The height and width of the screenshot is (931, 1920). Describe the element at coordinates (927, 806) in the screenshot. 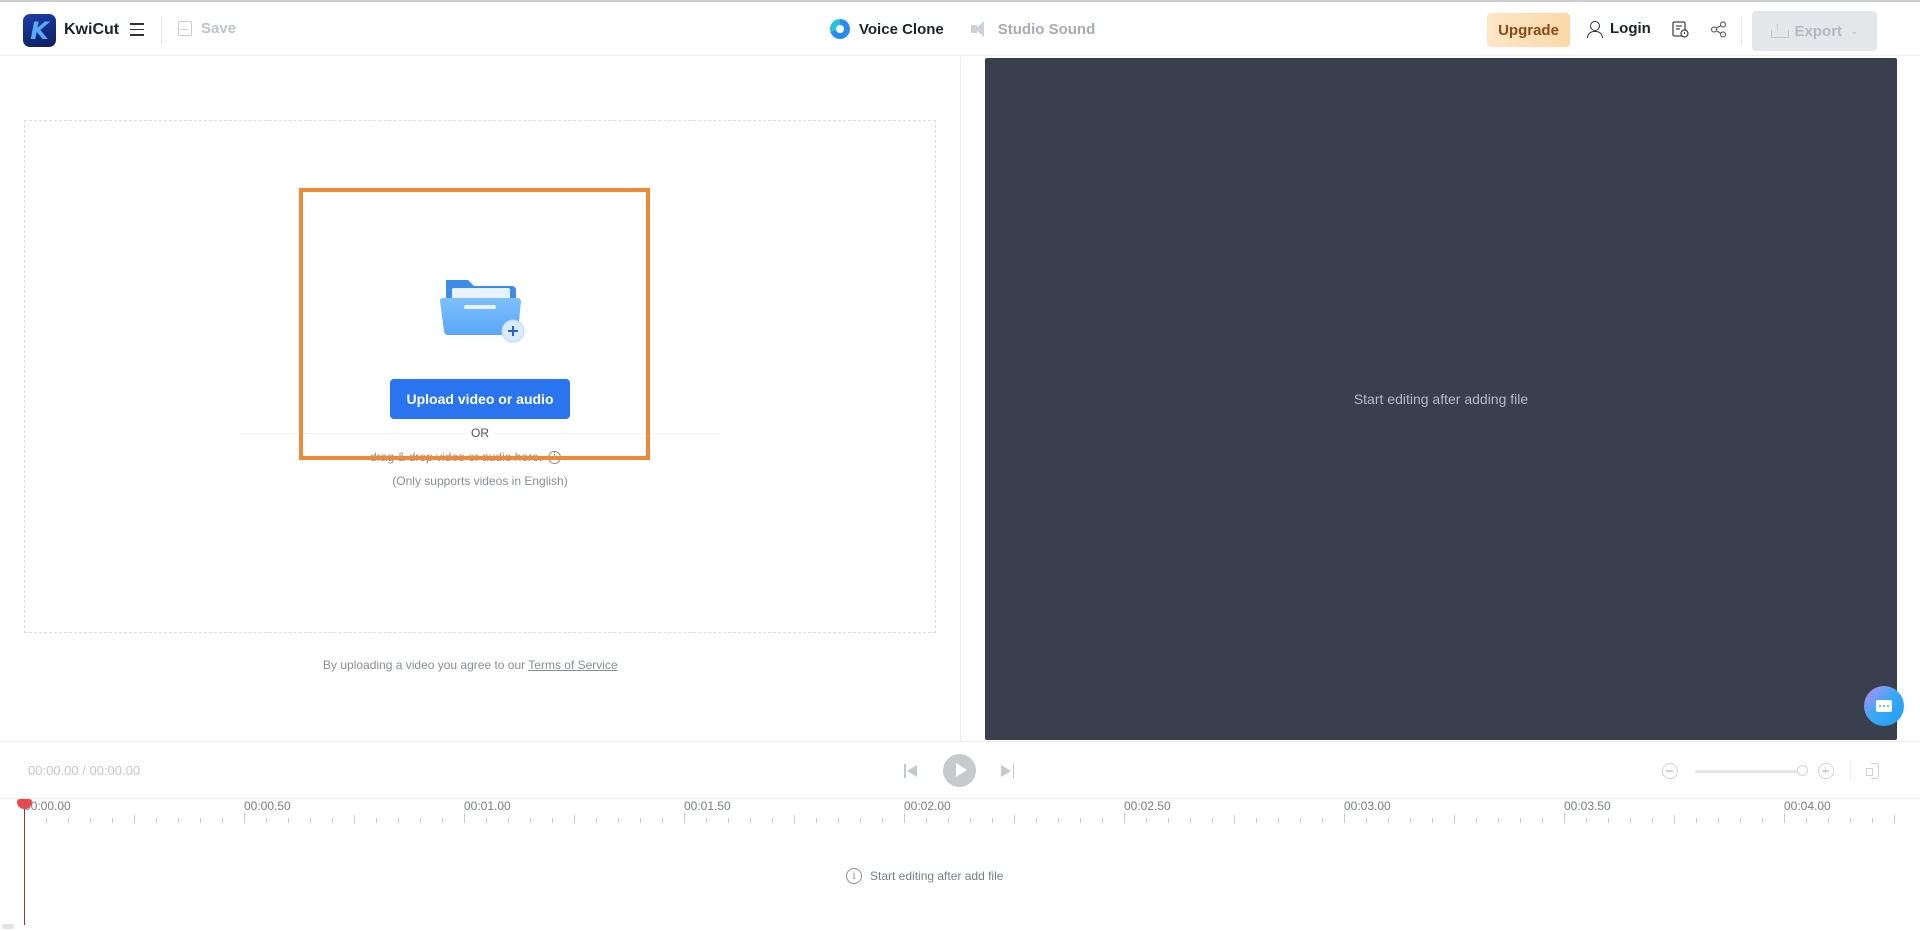

I see `ruler-label: 00:02.00` at that location.